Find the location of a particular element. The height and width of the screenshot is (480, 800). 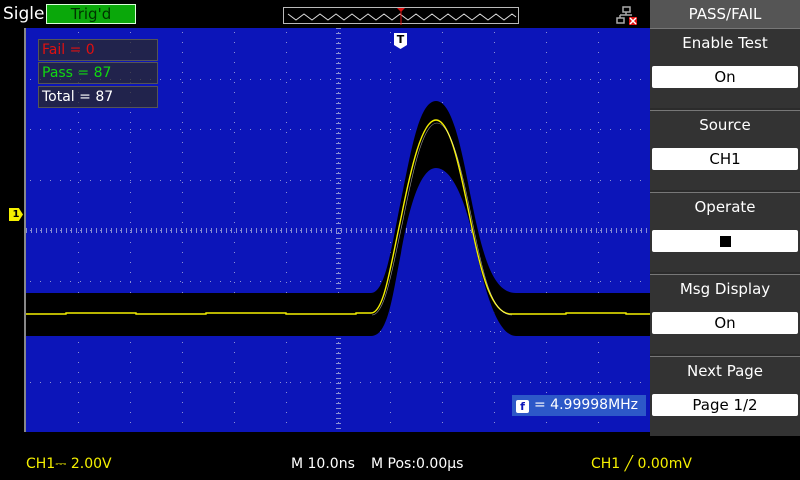

memory-position-indicator is located at coordinates (401, 16).